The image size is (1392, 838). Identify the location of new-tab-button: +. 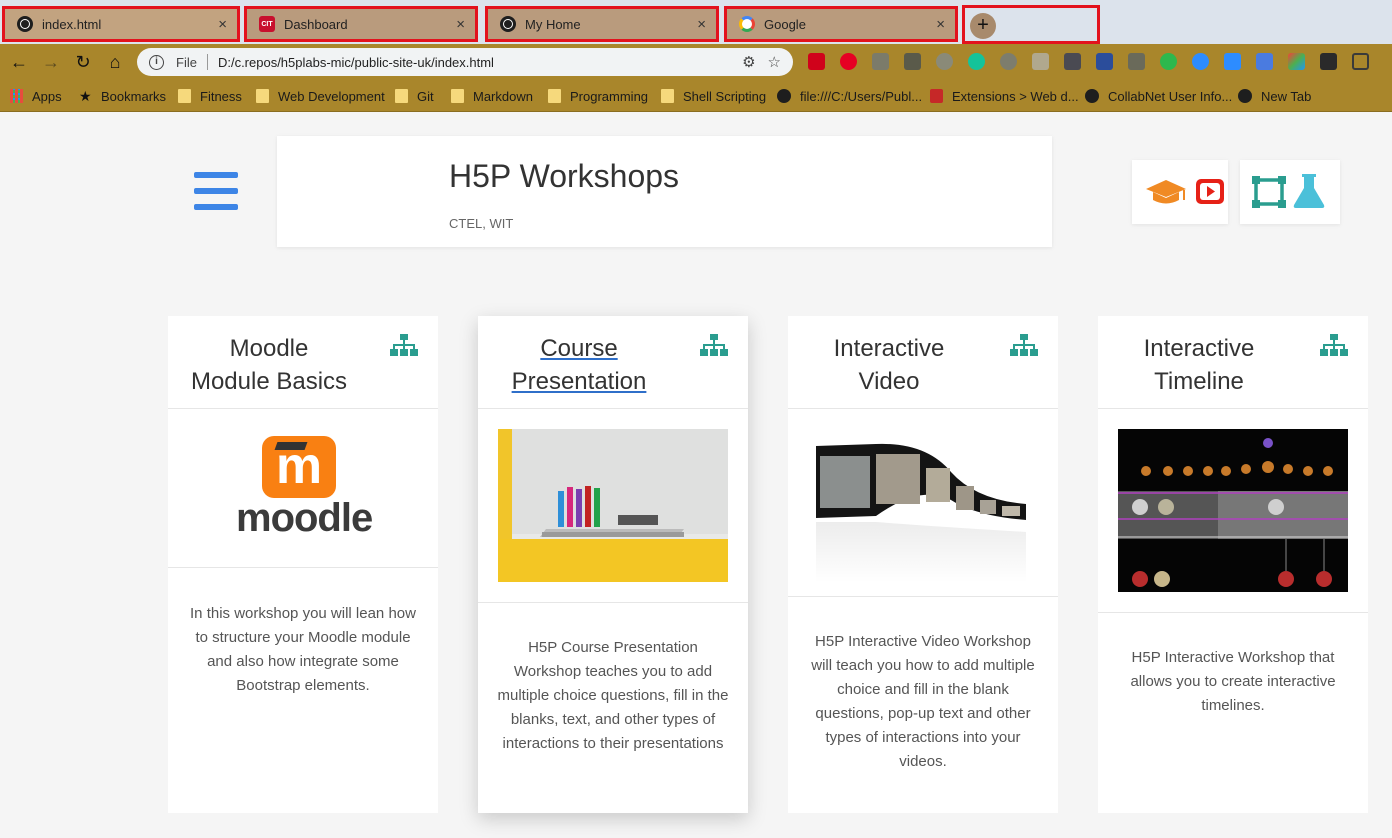
(983, 26).